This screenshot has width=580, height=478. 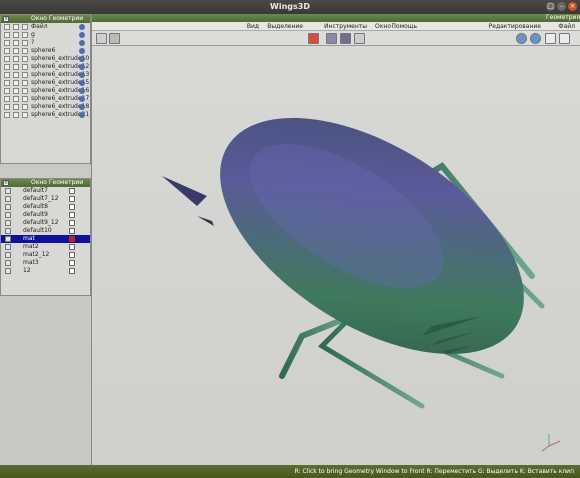 I want to click on outliner-row: sphere6_extrude12, so click(x=45, y=67).